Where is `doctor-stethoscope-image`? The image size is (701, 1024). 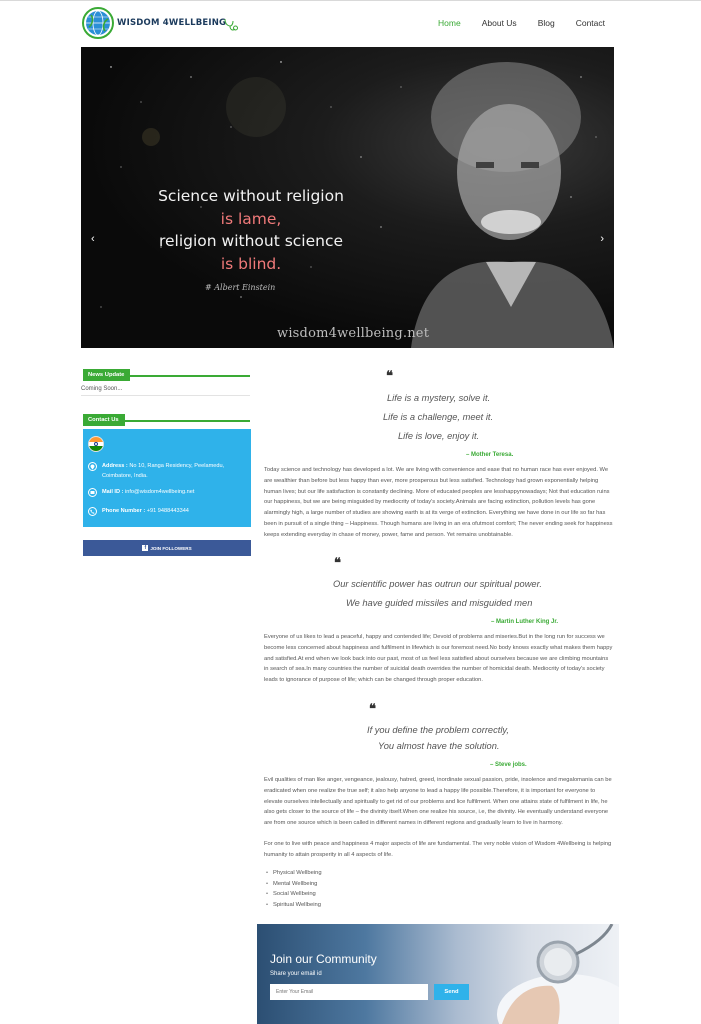
doctor-stethoscope-image is located at coordinates (558, 974).